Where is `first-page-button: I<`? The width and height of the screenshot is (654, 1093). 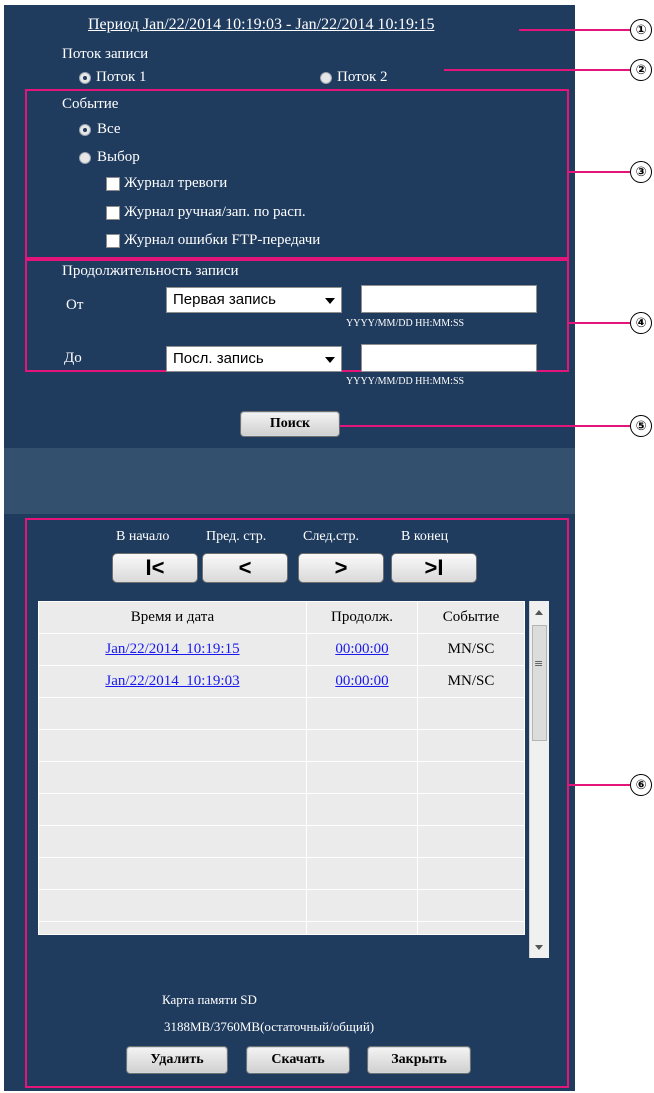 first-page-button: I< is located at coordinates (155, 568).